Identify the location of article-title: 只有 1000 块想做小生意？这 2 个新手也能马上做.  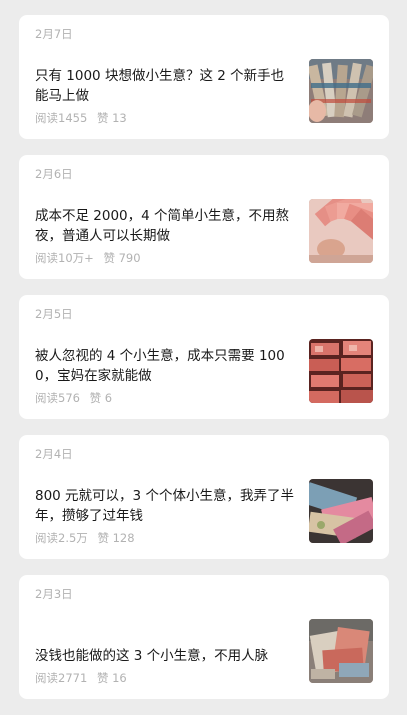
(165, 86).